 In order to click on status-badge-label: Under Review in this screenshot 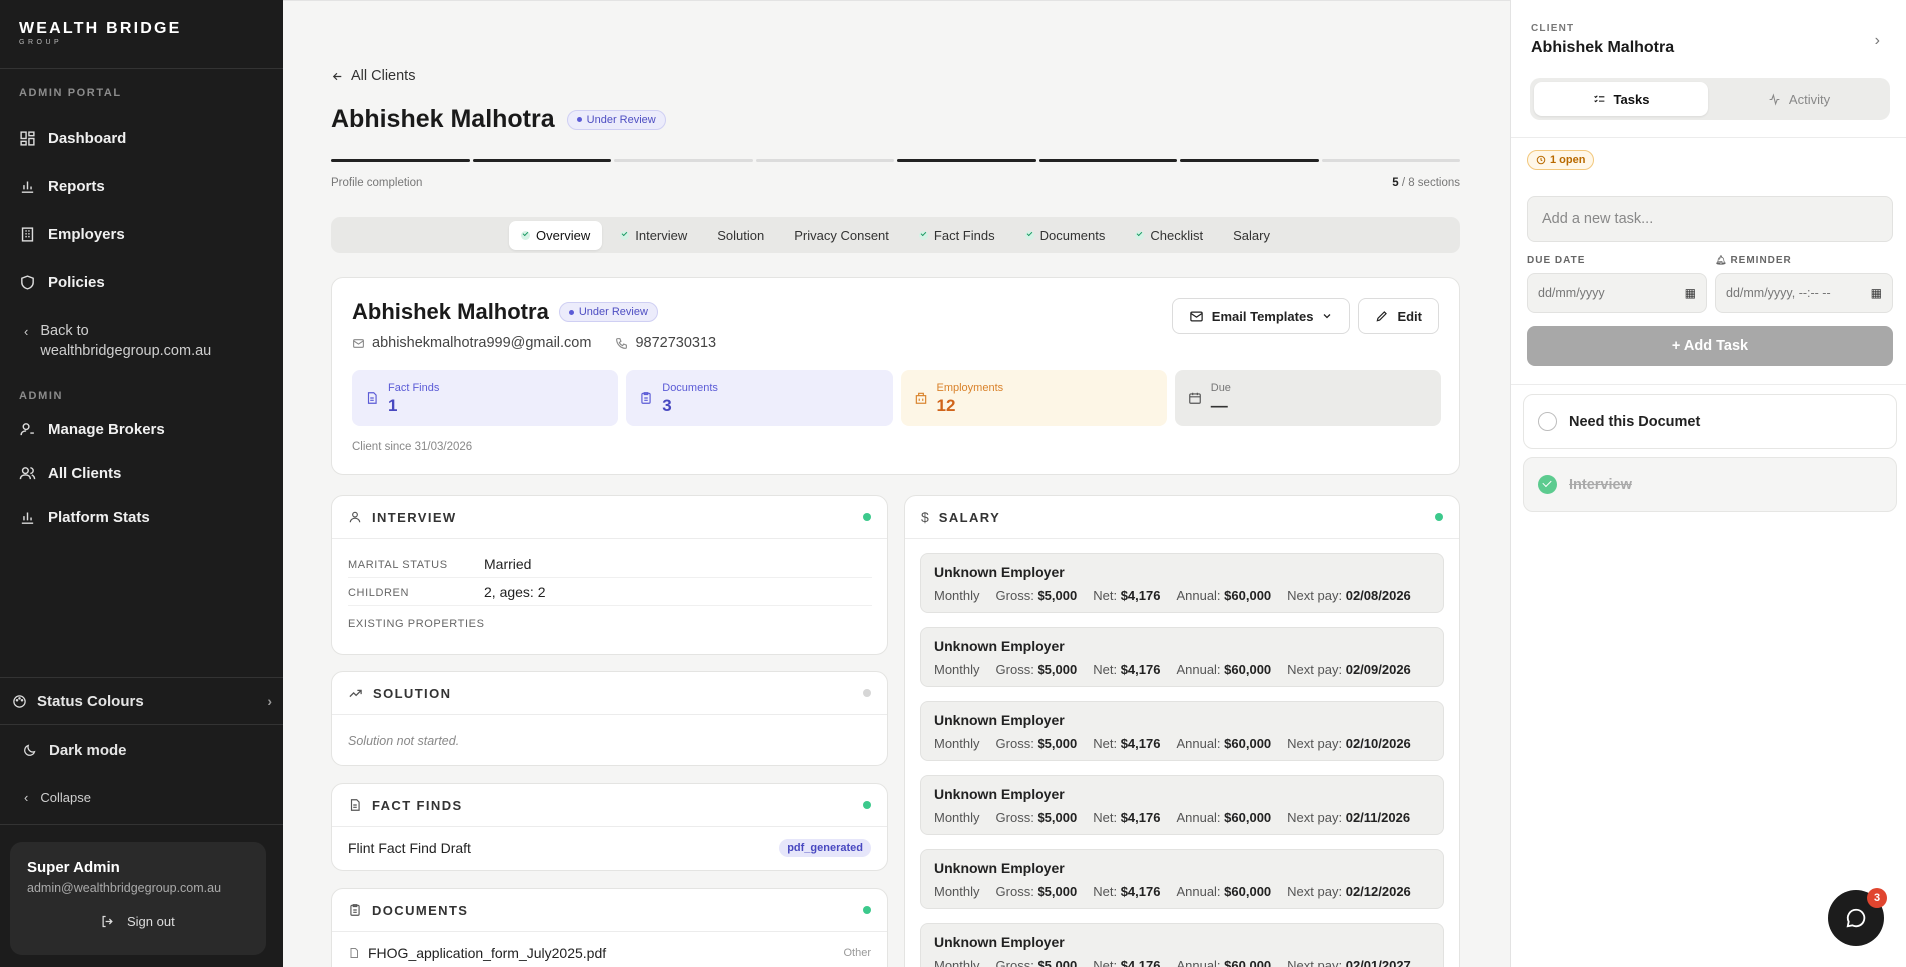, I will do `click(621, 119)`.